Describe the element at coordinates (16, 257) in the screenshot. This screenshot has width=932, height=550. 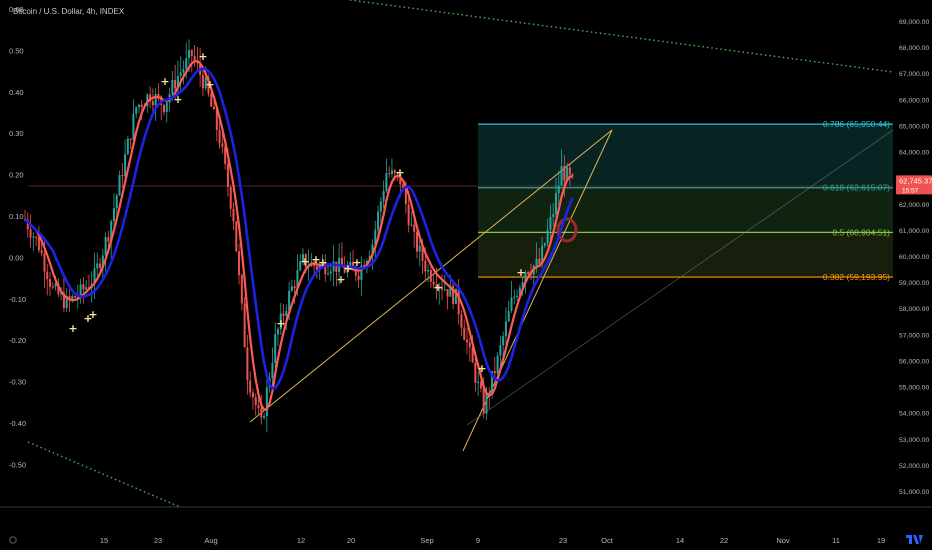
I see `left-tick-label: 0.00` at that location.